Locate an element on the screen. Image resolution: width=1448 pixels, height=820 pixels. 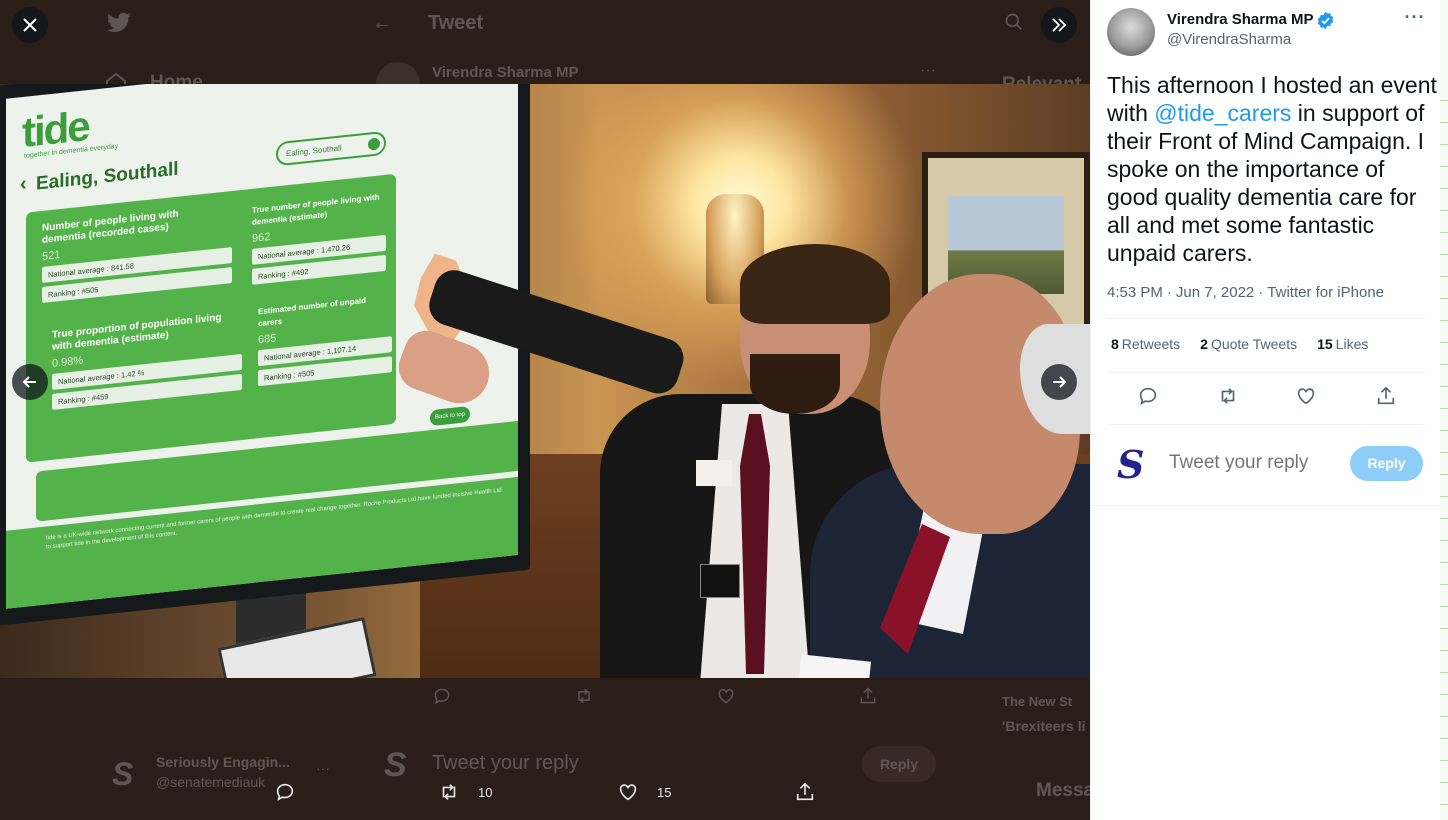
likes-stat: 15 Likes is located at coordinates (1342, 344).